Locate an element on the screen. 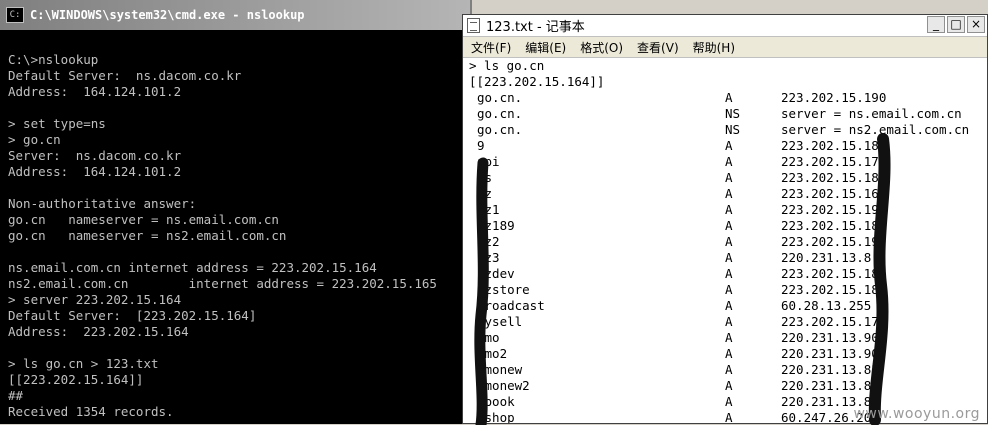 The width and height of the screenshot is (988, 425). cmd-output-line: C:\>nslookup is located at coordinates (53, 59).